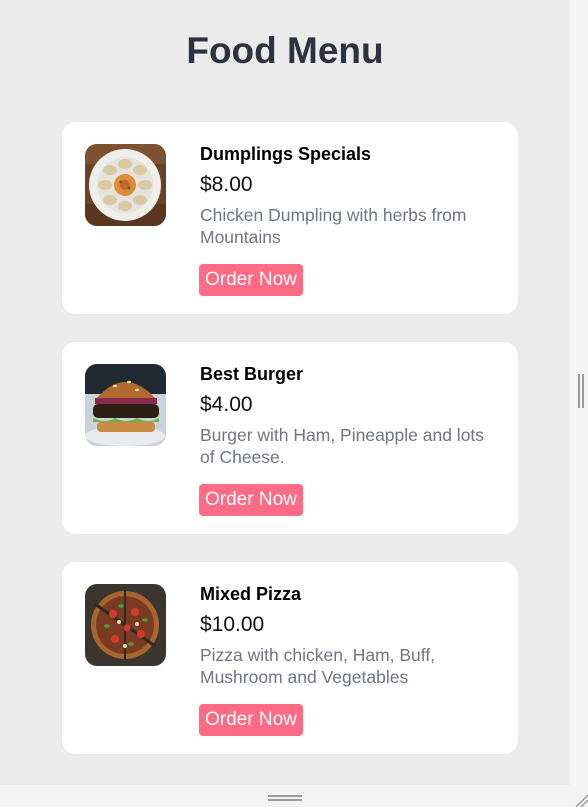 This screenshot has width=588, height=807. Describe the element at coordinates (226, 184) in the screenshot. I see `item-price: $8.00` at that location.